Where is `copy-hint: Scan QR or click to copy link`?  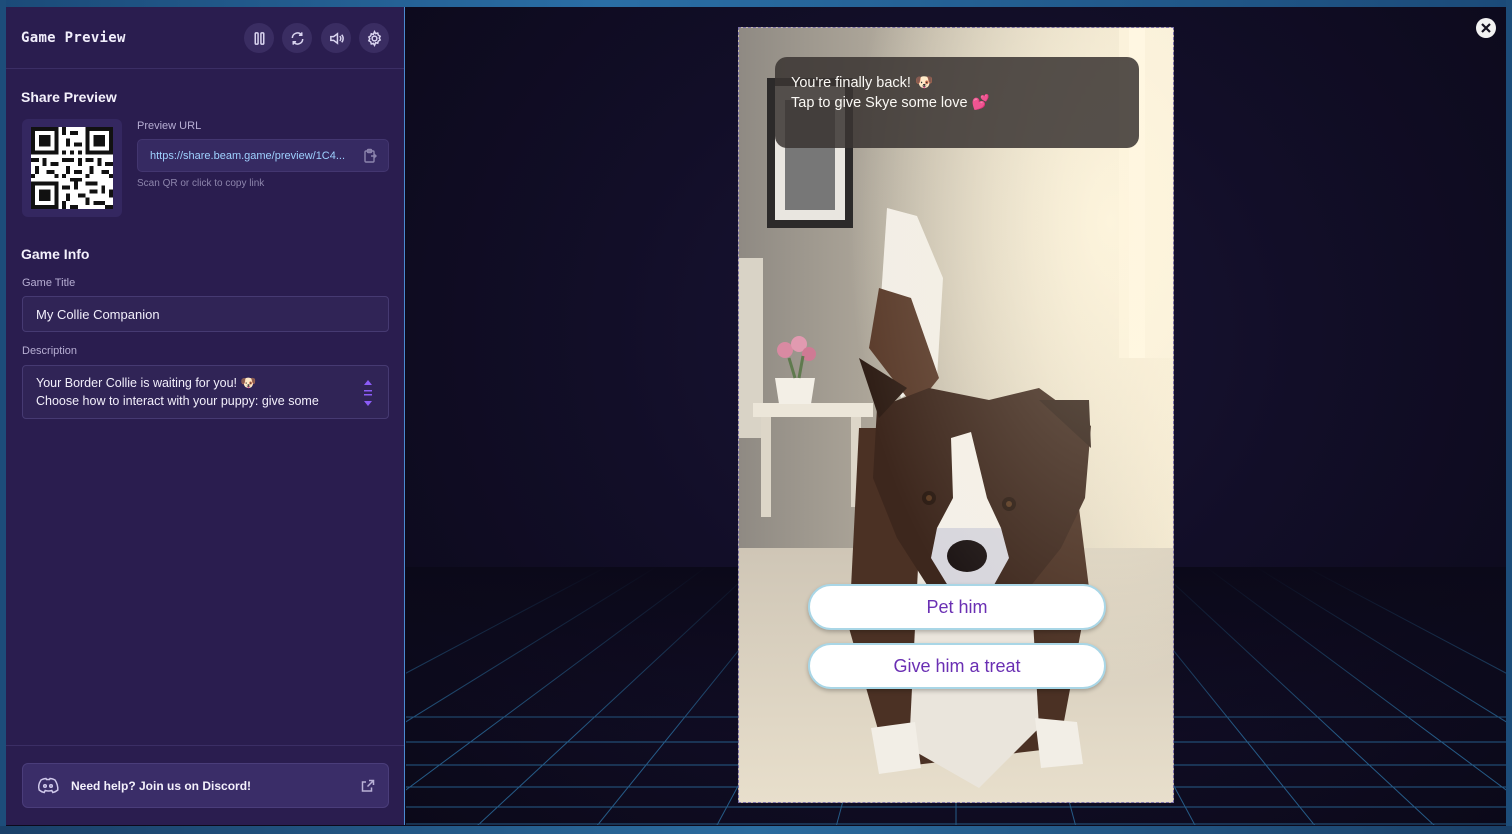 copy-hint: Scan QR or click to copy link is located at coordinates (201, 183).